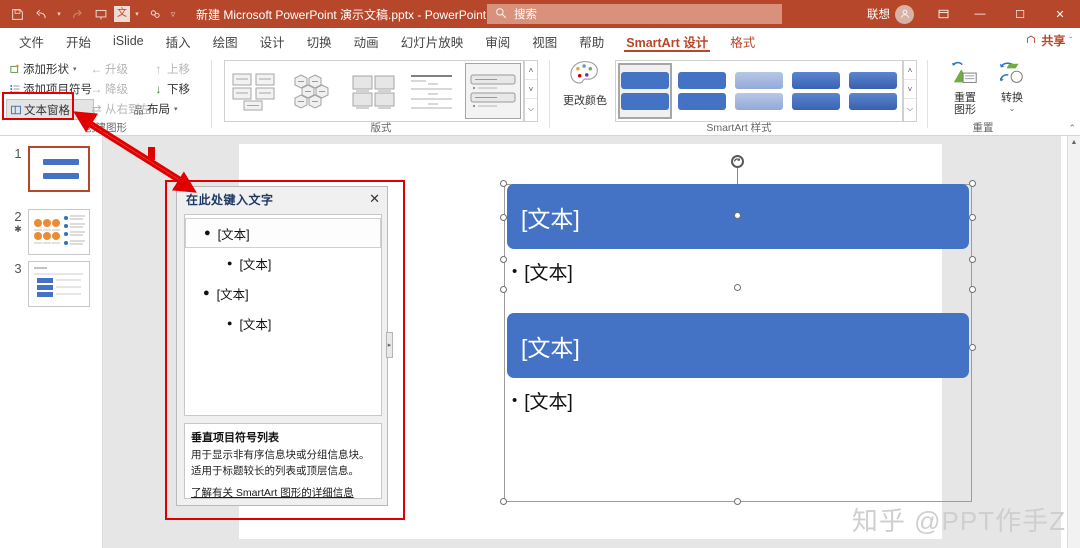  What do you see at coordinates (119, 69) in the screenshot?
I see `promote-button: ← 升级` at bounding box center [119, 69].